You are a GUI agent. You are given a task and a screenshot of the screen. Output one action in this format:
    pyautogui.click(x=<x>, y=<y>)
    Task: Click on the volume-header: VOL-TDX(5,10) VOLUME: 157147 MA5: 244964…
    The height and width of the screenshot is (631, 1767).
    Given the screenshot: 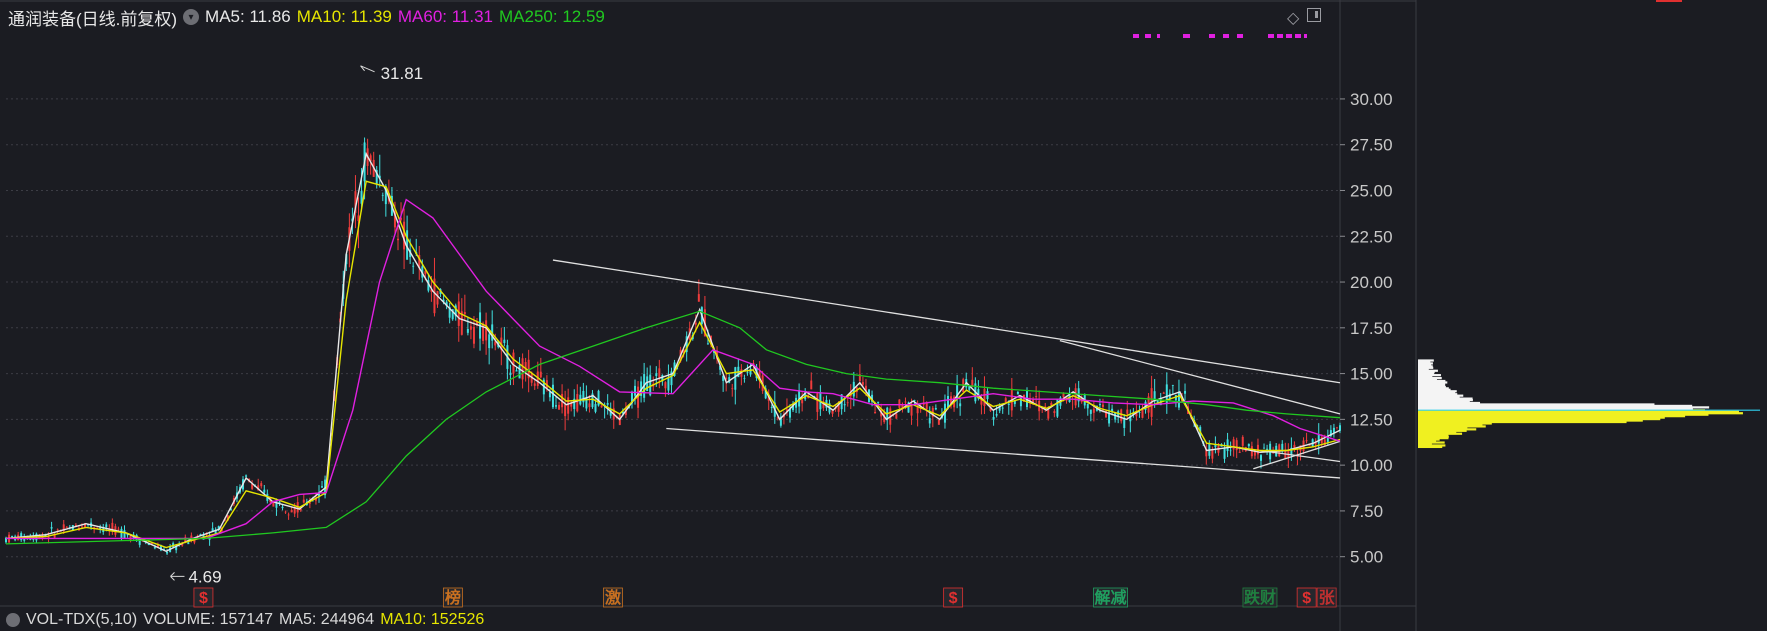 What is the action you would take?
    pyautogui.click(x=245, y=620)
    